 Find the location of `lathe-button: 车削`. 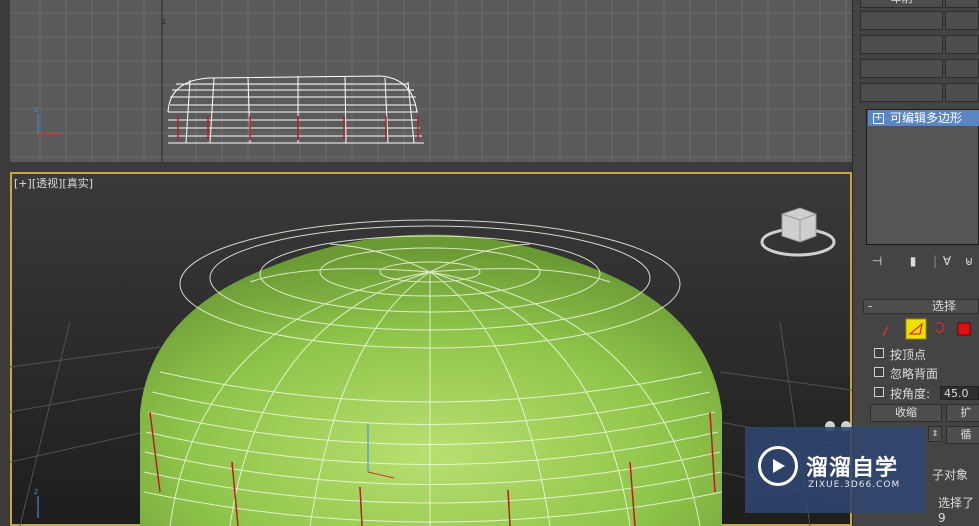

lathe-button: 车削 is located at coordinates (901, 4).